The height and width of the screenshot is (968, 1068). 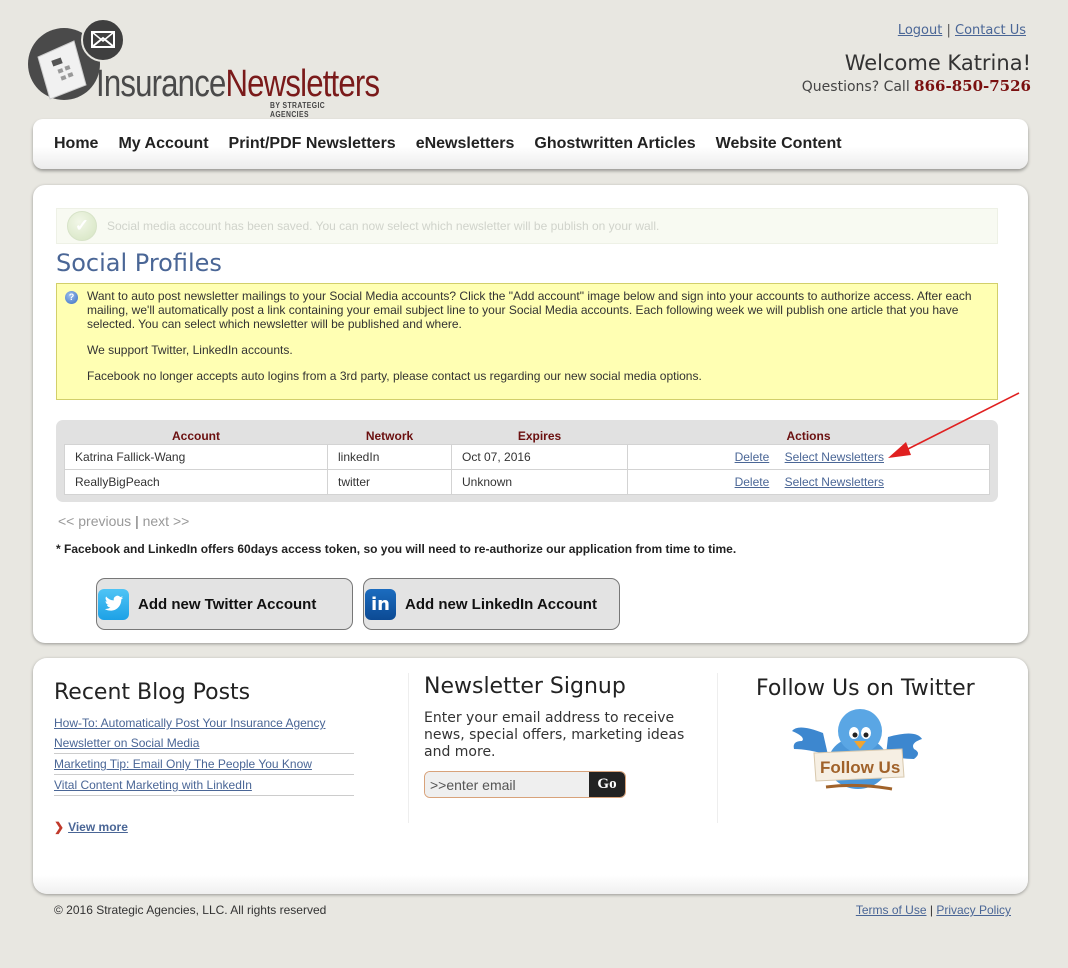 I want to click on account-name: ReallyBigPeach, so click(x=196, y=481).